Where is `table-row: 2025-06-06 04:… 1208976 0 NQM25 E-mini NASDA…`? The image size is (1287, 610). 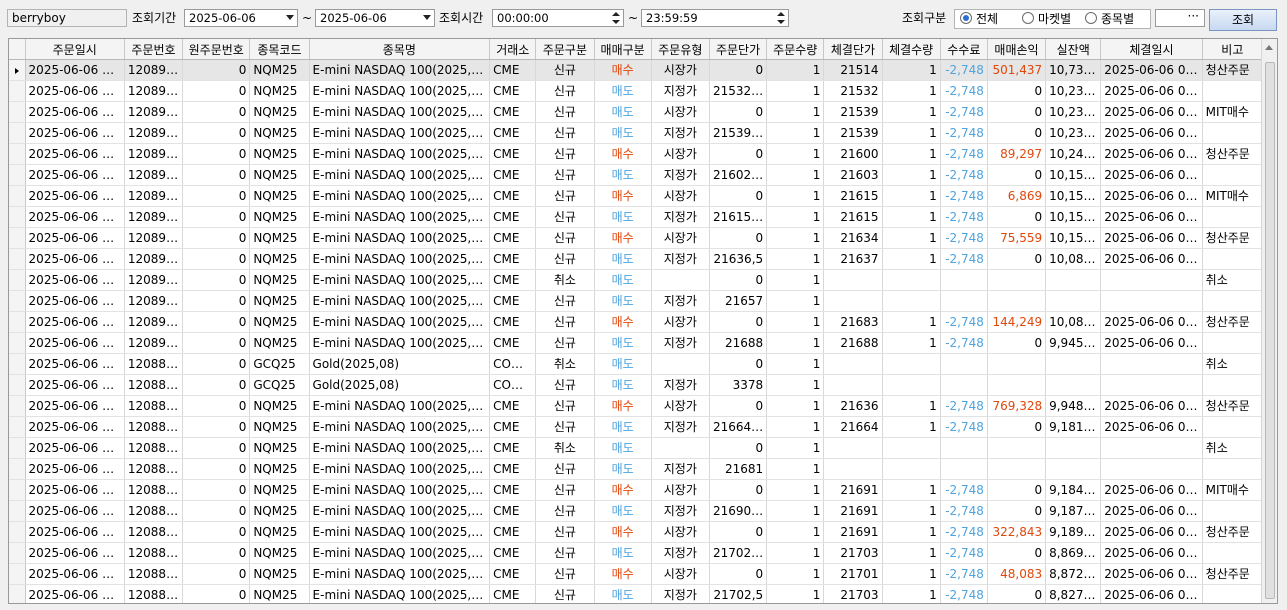 table-row: 2025-06-06 04:… 1208976 0 NQM25 E-mini NASDA… is located at coordinates (636, 112).